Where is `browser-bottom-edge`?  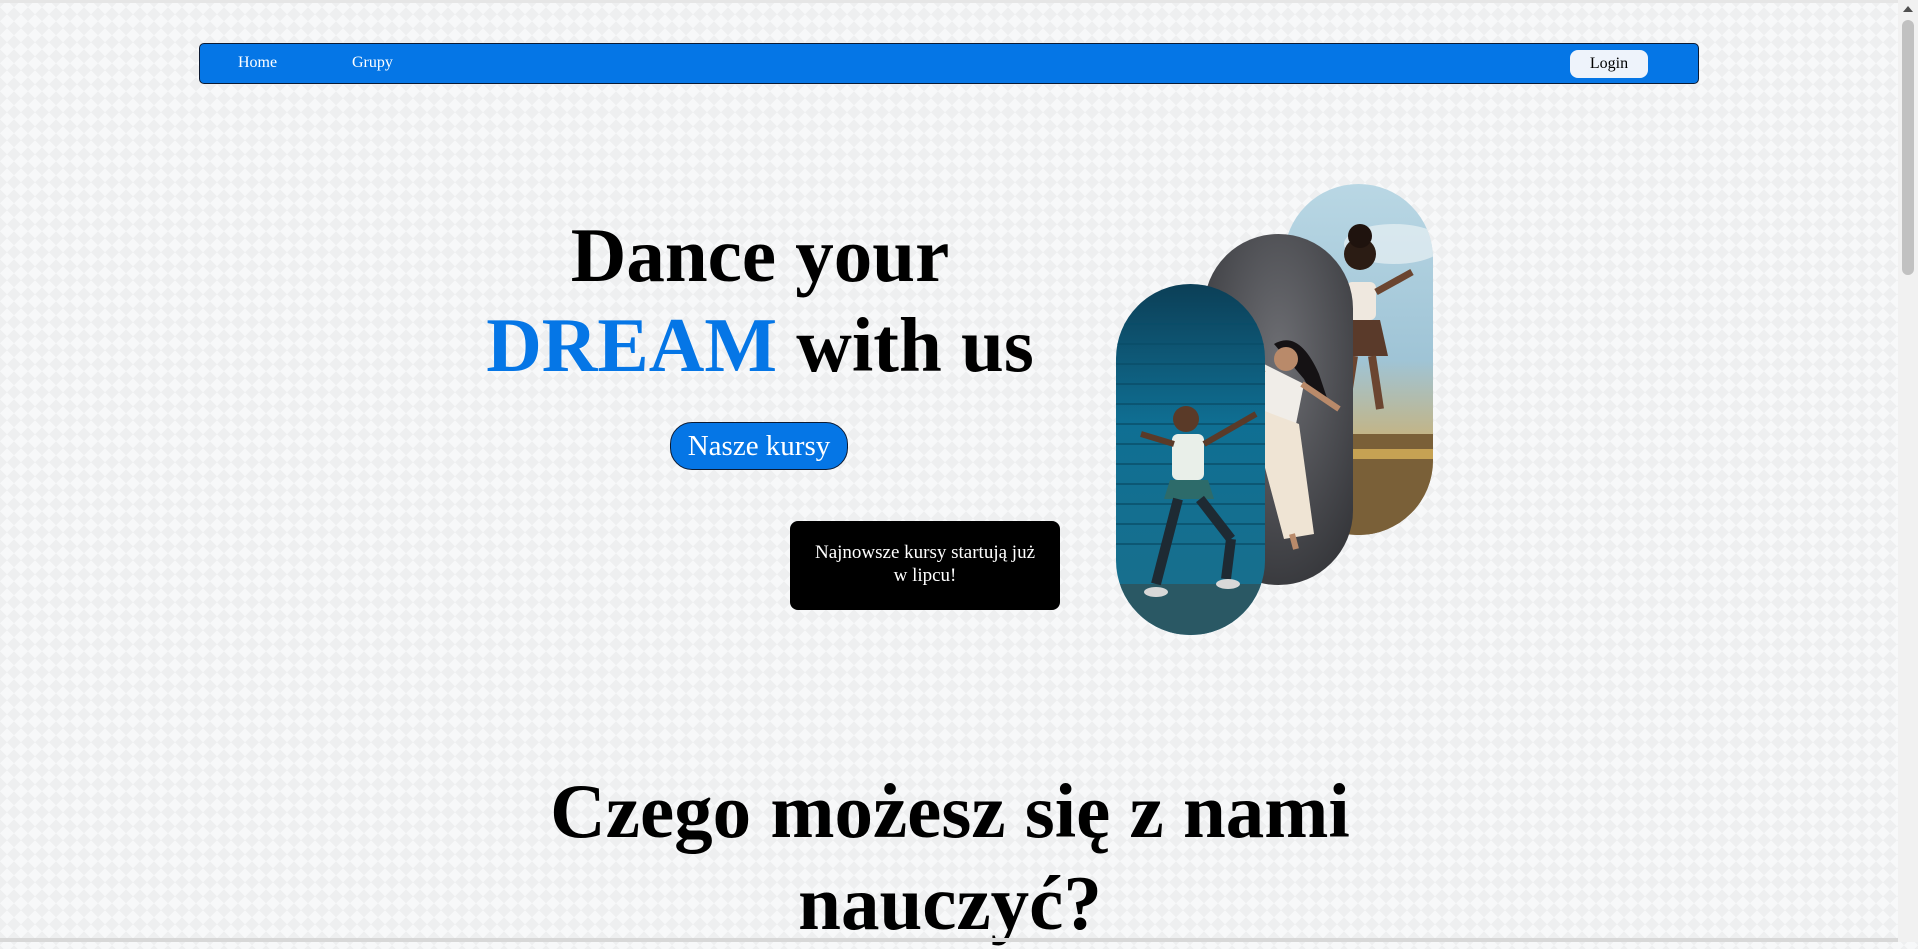
browser-bottom-edge is located at coordinates (949, 940).